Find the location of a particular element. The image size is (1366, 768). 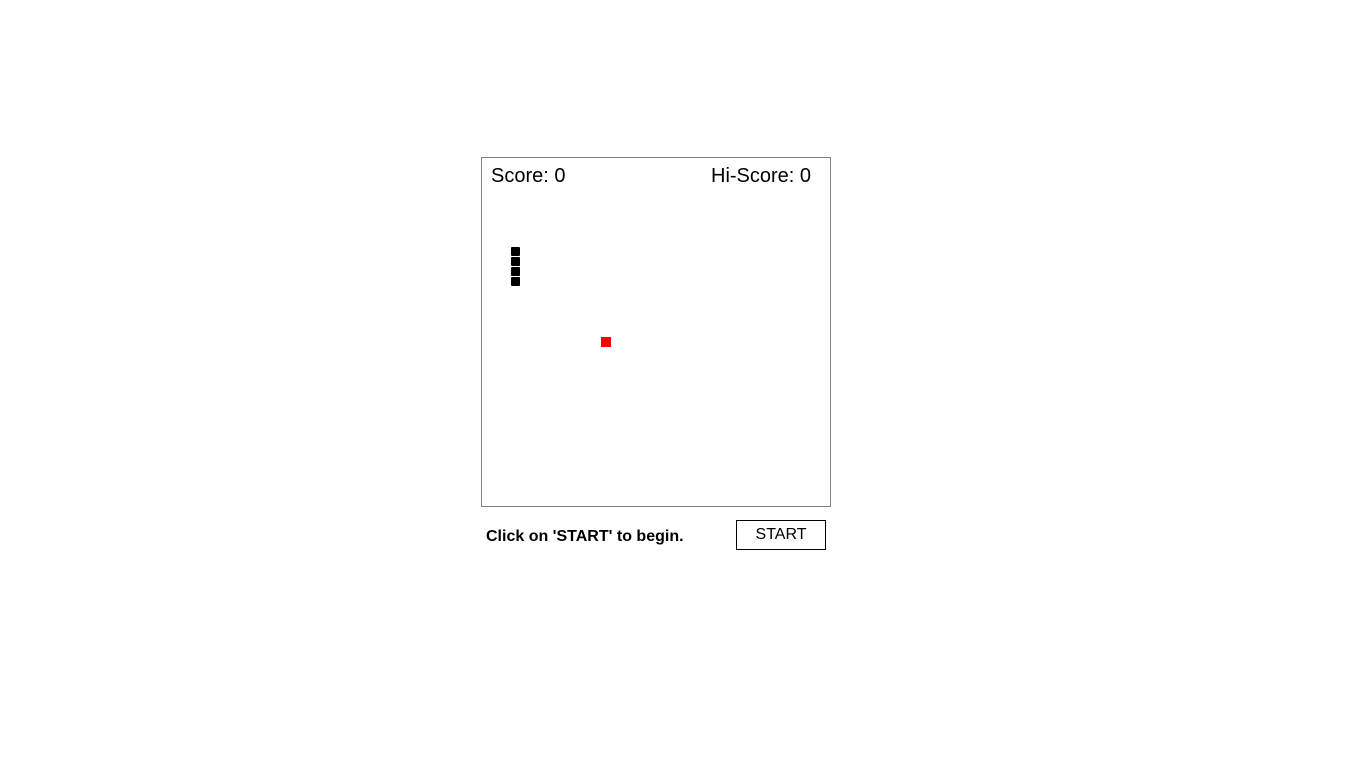

game-board: Score: 0 Hi-Score: 0 is located at coordinates (656, 332).